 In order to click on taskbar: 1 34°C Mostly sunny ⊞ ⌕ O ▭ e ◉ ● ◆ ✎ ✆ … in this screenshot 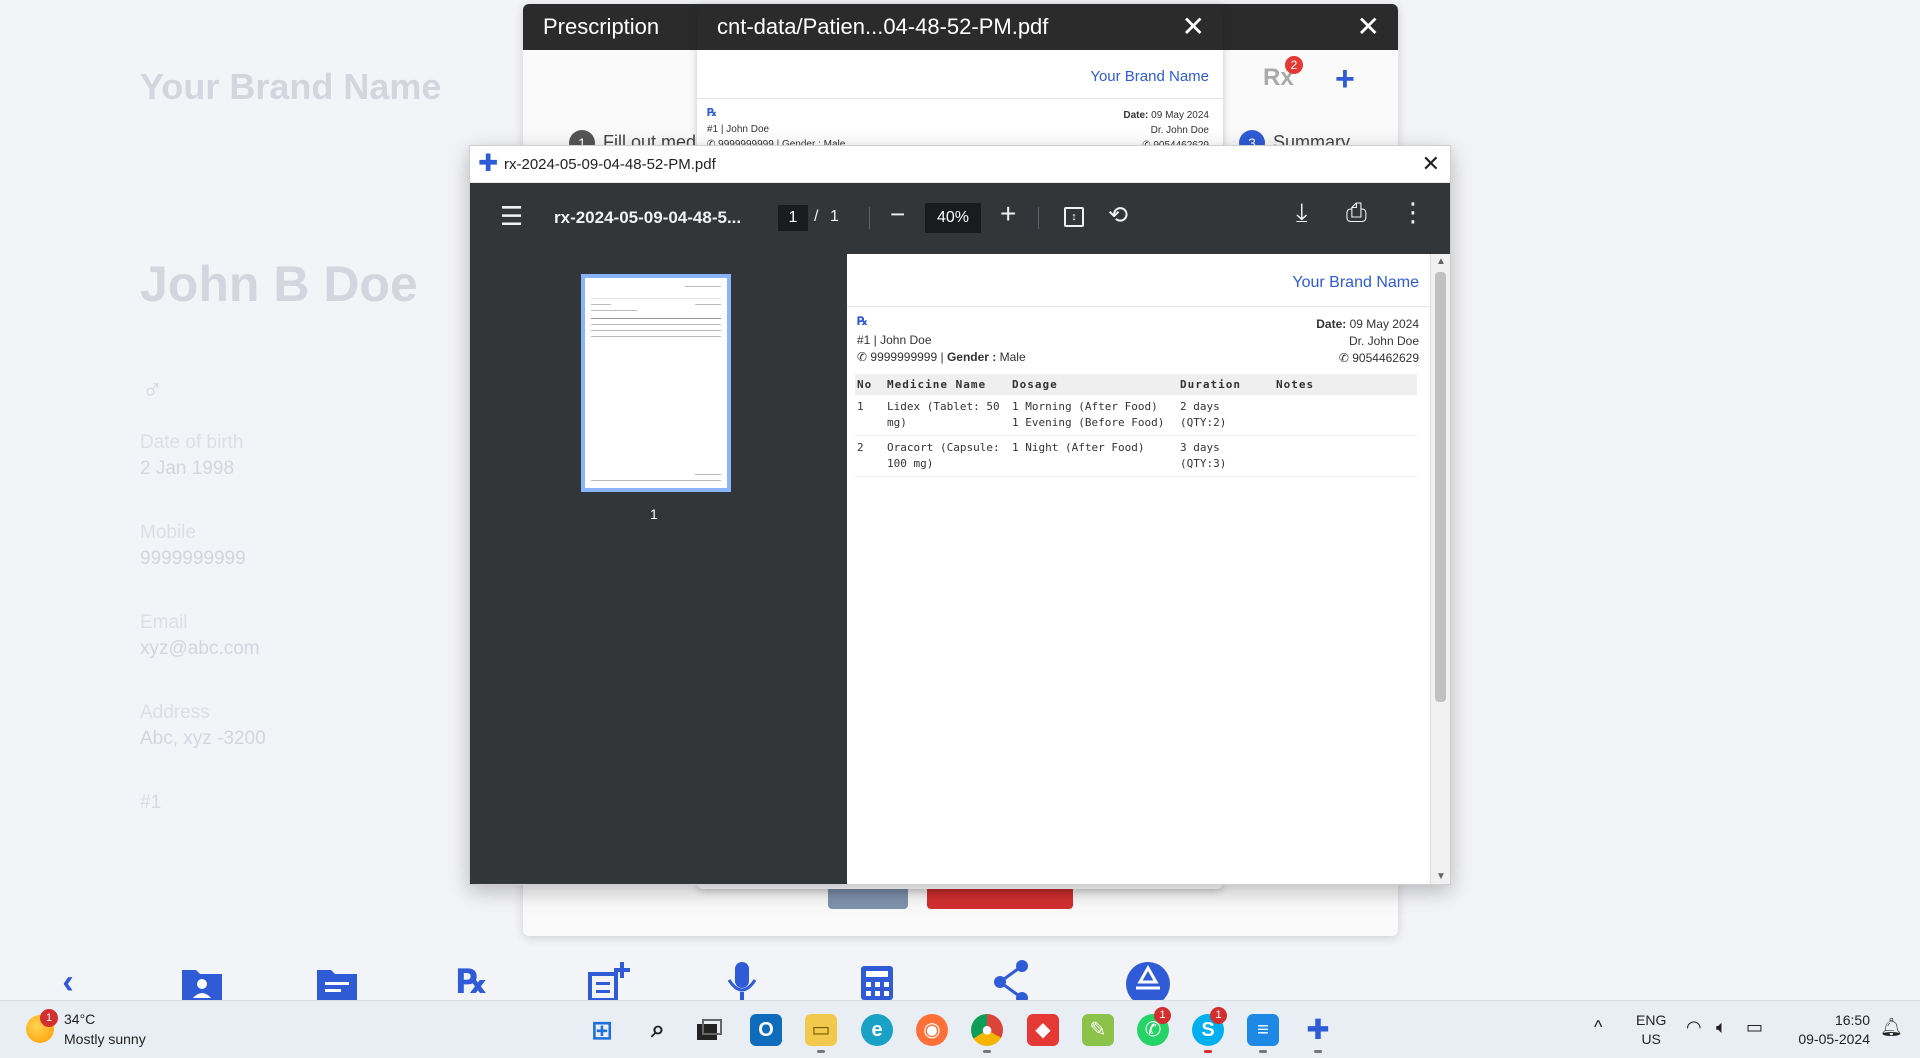, I will do `click(960, 1029)`.